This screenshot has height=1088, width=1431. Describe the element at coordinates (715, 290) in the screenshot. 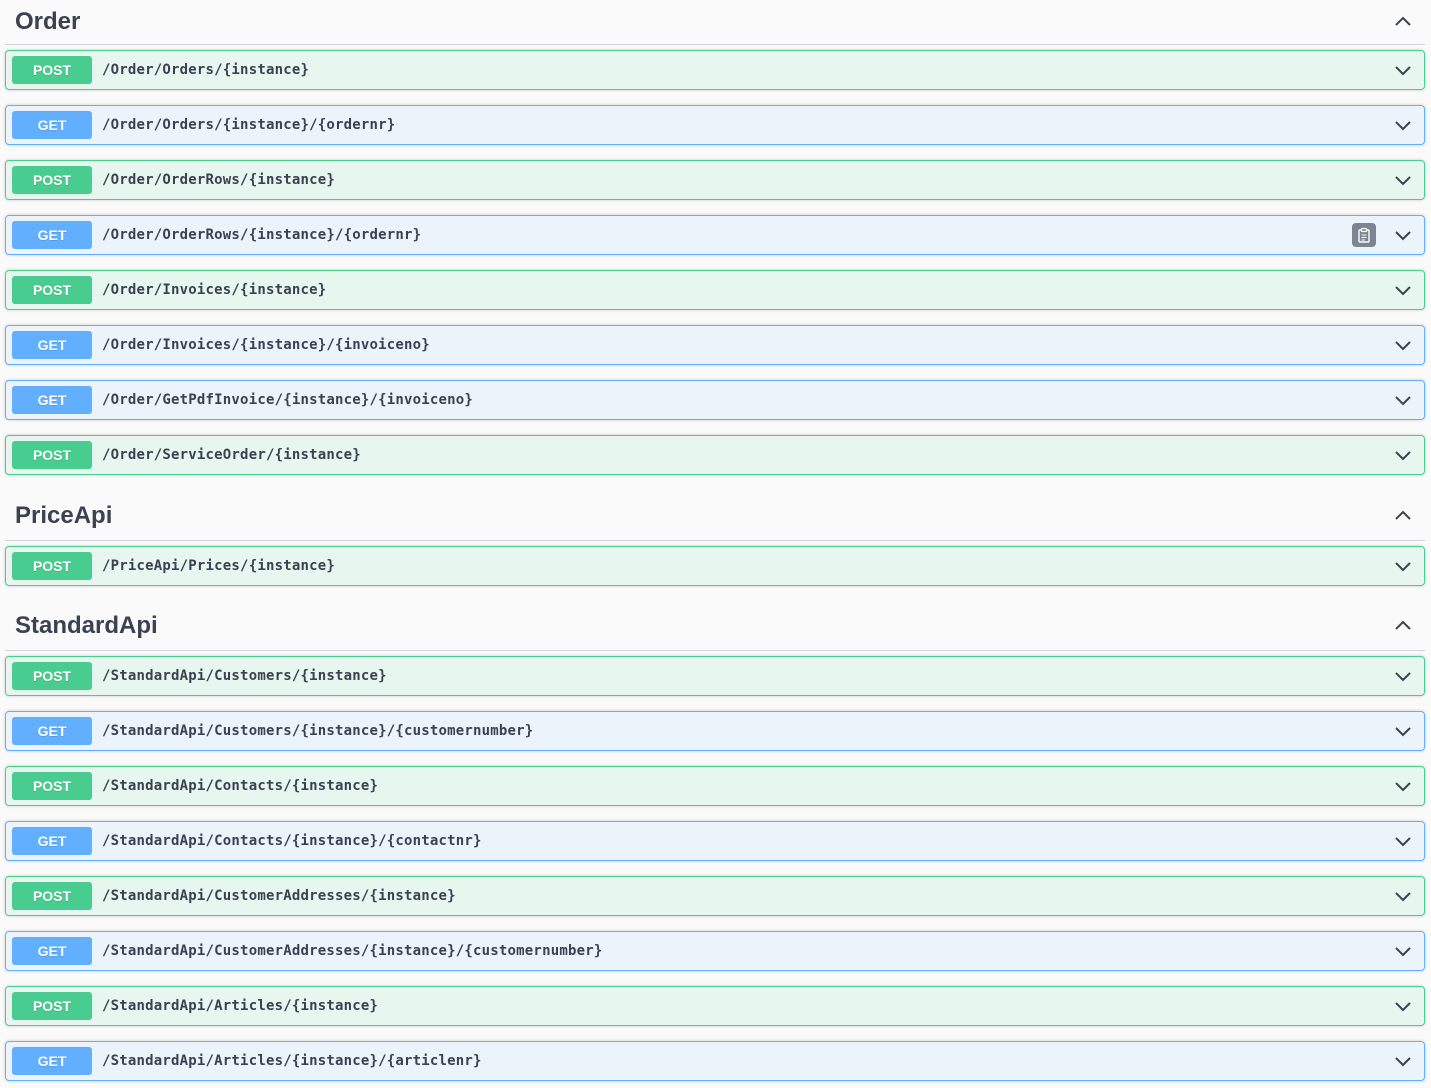

I see `operation-row: POST /Order/Invoices/{instance}` at that location.